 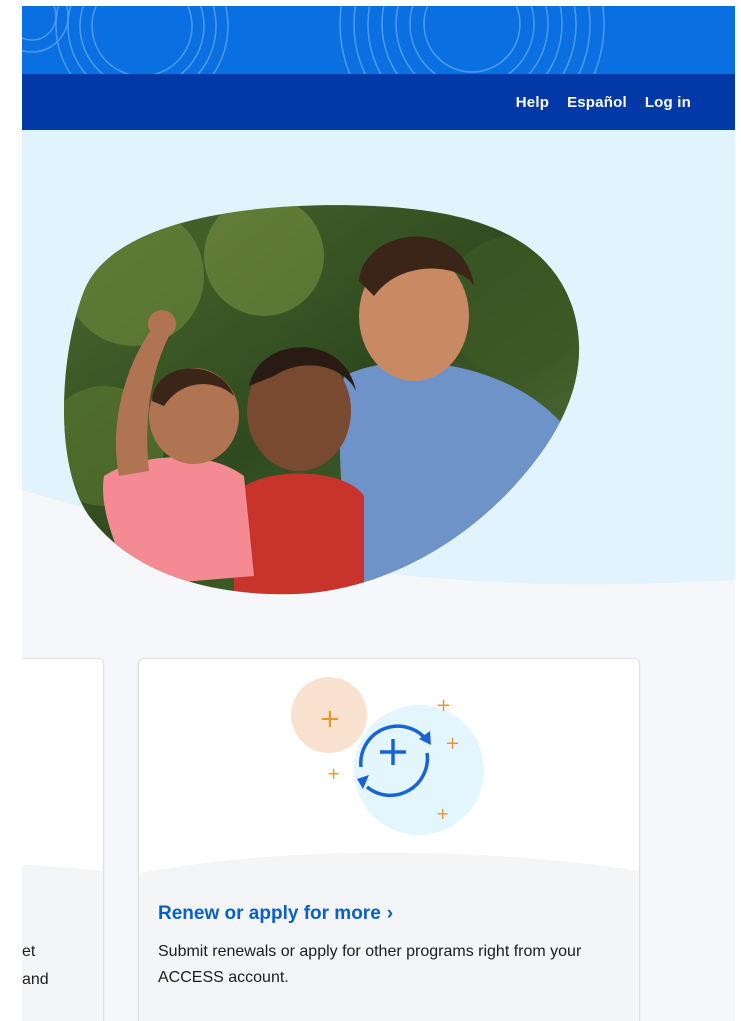 What do you see at coordinates (35, 979) in the screenshot?
I see `left-card-line-2: and` at bounding box center [35, 979].